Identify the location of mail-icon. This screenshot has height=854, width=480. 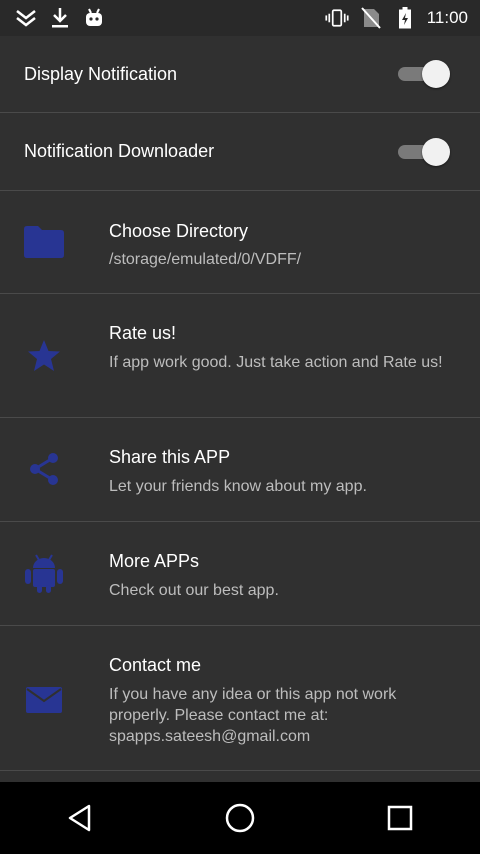
(44, 700).